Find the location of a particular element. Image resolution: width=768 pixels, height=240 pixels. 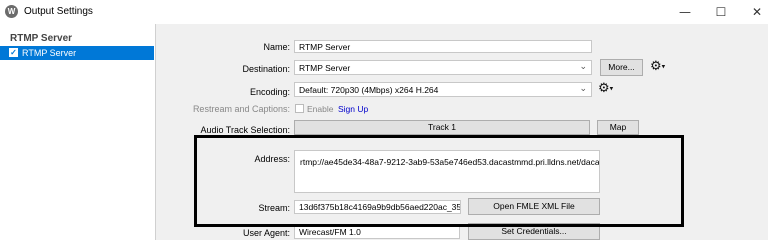

sidebar-header: RTMP Server is located at coordinates (41, 38).